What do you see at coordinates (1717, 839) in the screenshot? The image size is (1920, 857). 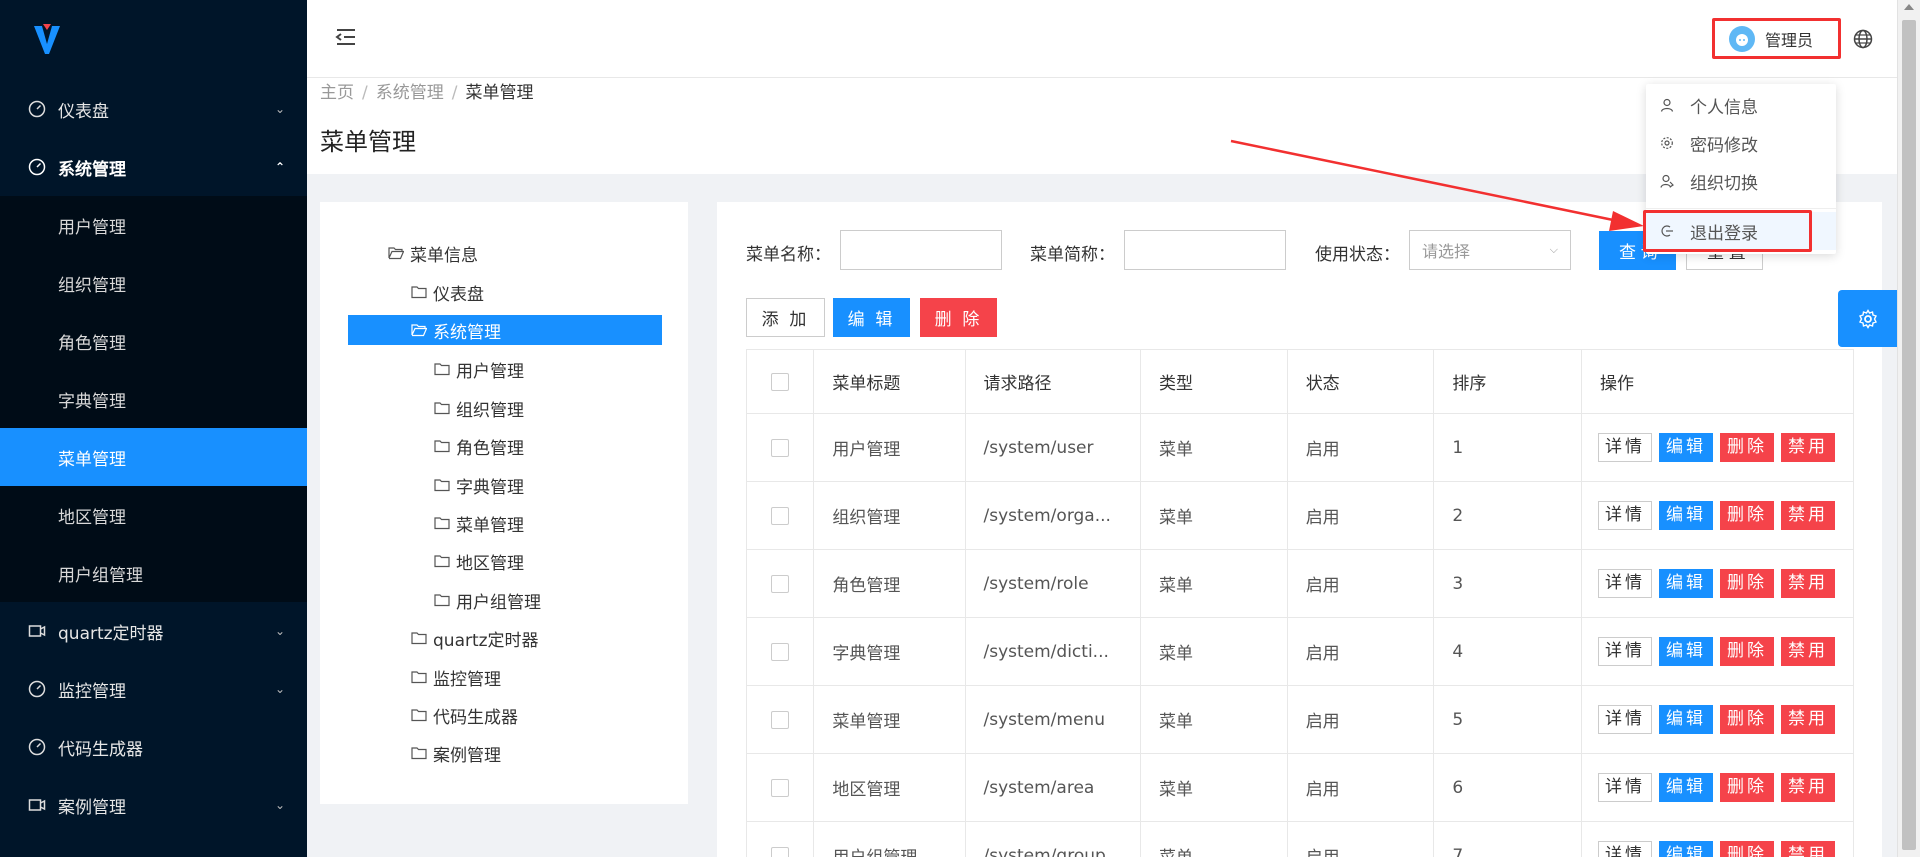 I see `cell-ops: 详情 编辑 删除 禁用` at bounding box center [1717, 839].